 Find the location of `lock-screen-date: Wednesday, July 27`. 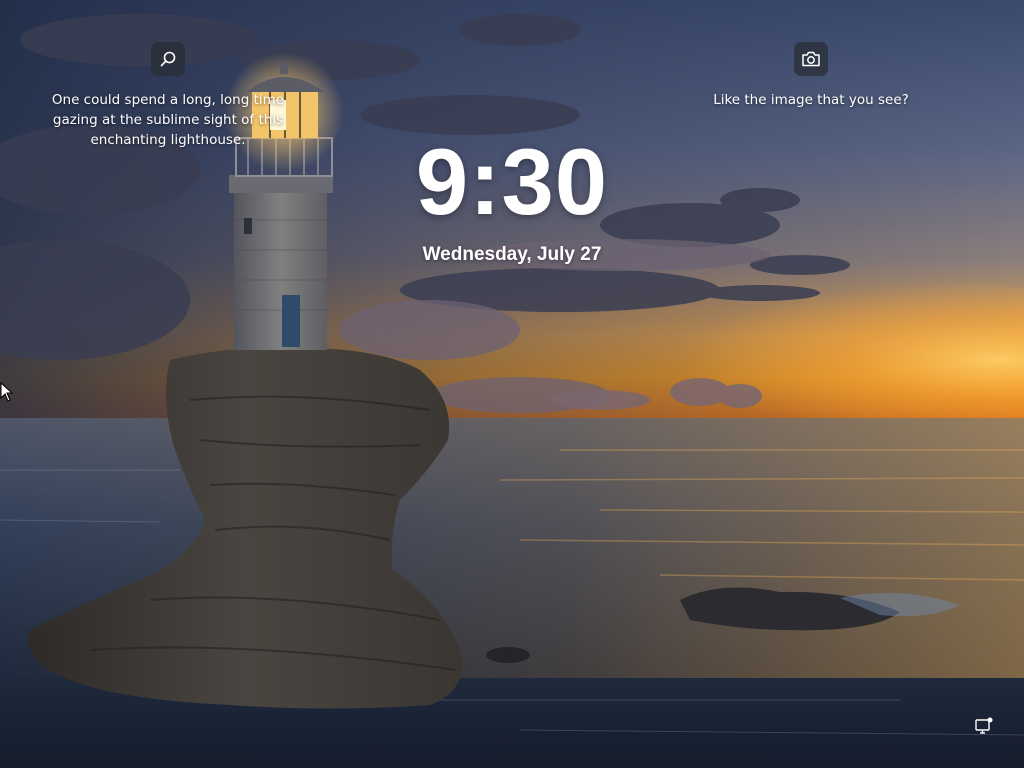

lock-screen-date: Wednesday, July 27 is located at coordinates (512, 254).